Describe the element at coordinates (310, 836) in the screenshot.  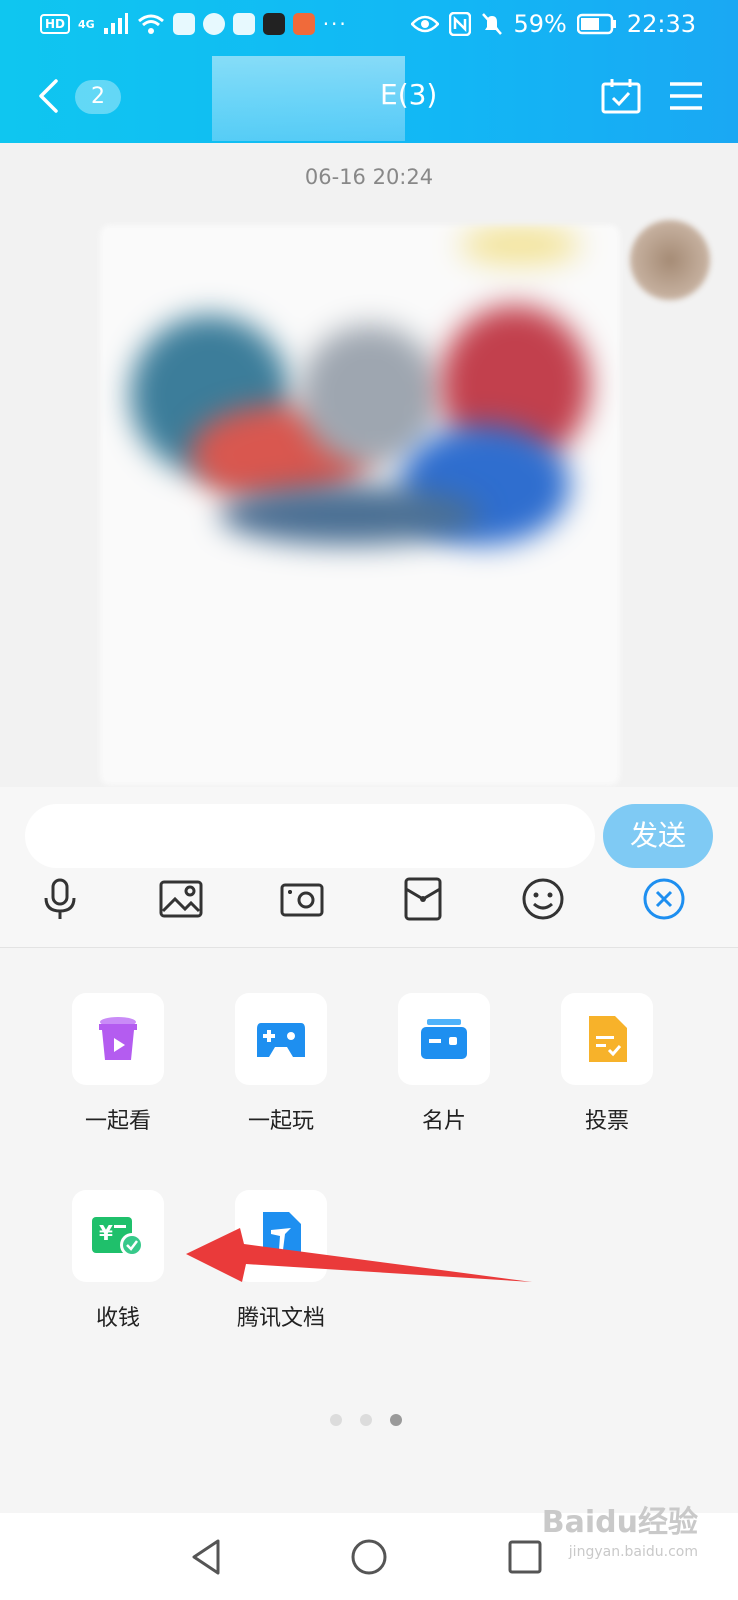
I see `message-input` at that location.